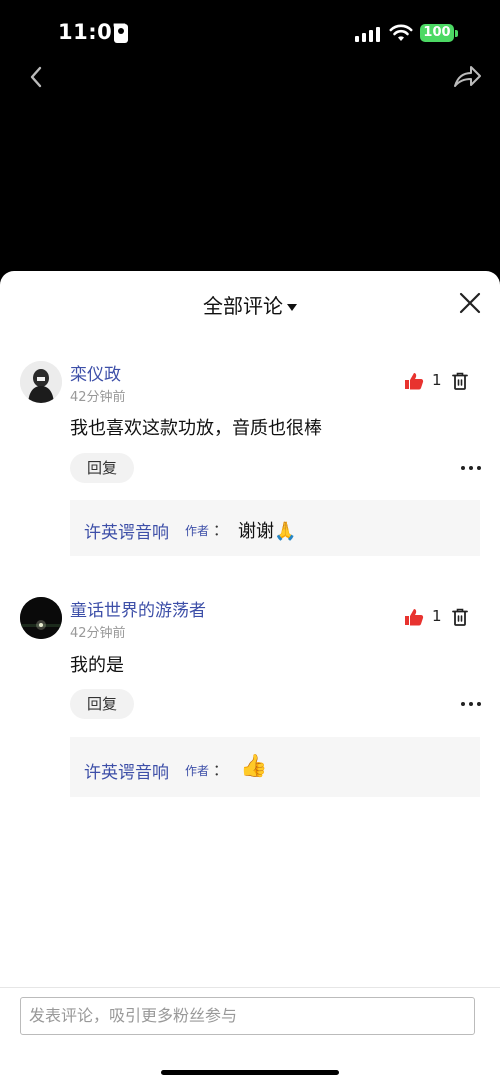  Describe the element at coordinates (196, 428) in the screenshot. I see `comment-content: 我也喜欢这款功放，音质也很棒` at that location.